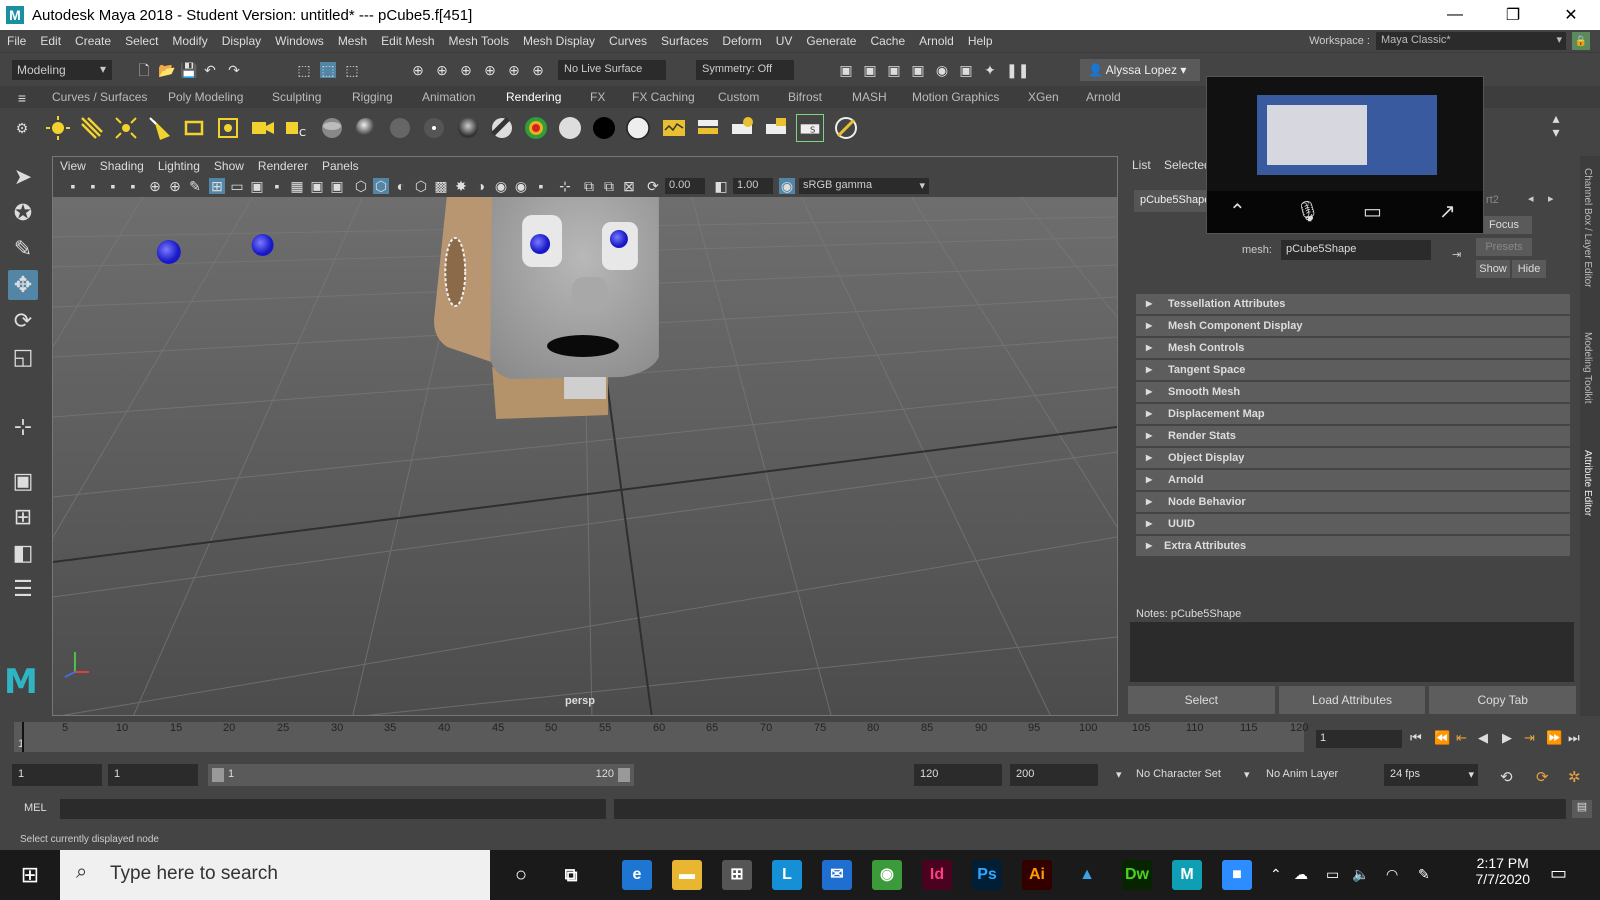  What do you see at coordinates (1345, 155) in the screenshot?
I see `video-call-overlay: ⌃ 🎙 ▭ ↗` at bounding box center [1345, 155].